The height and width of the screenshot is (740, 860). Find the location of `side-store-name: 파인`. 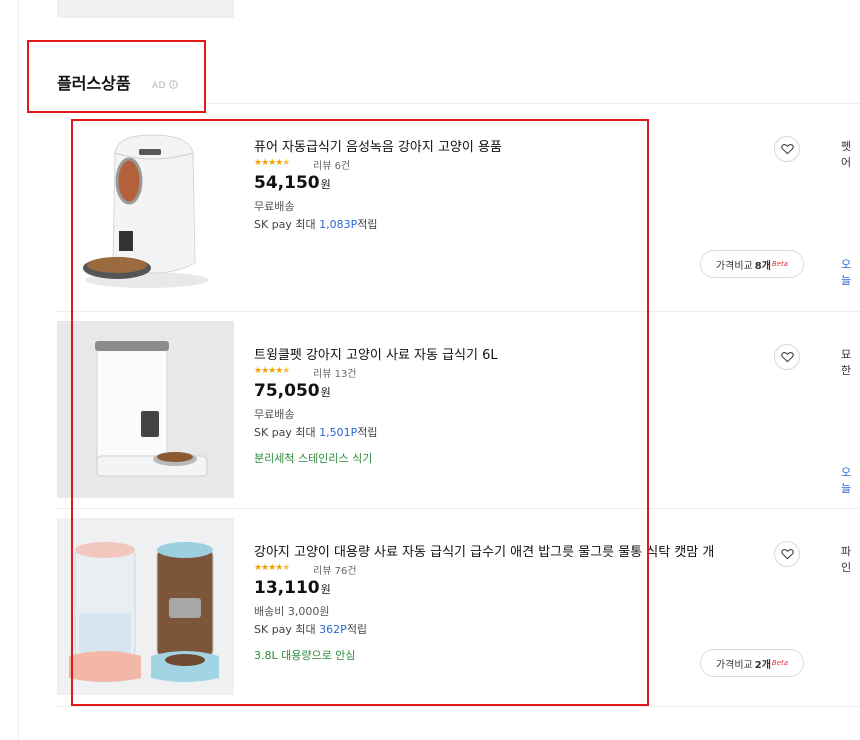

side-store-name: 파인 is located at coordinates (850, 559).